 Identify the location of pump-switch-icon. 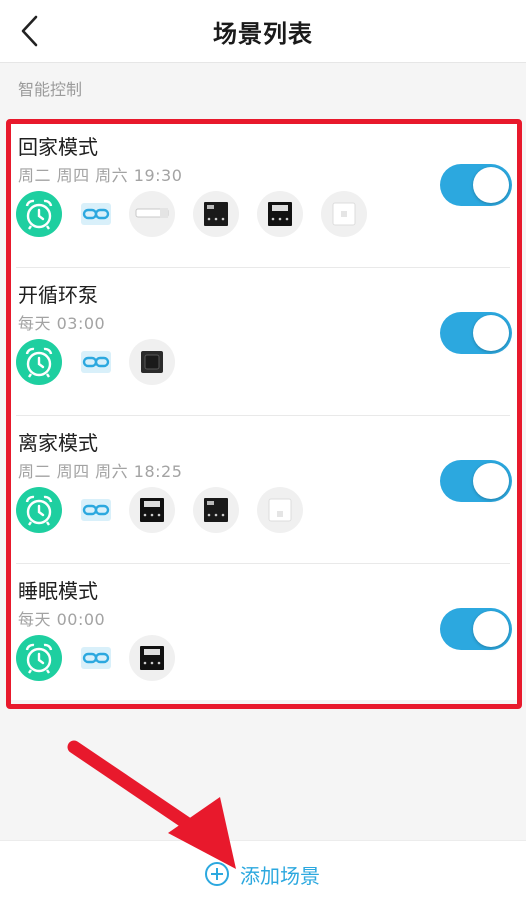
(152, 362).